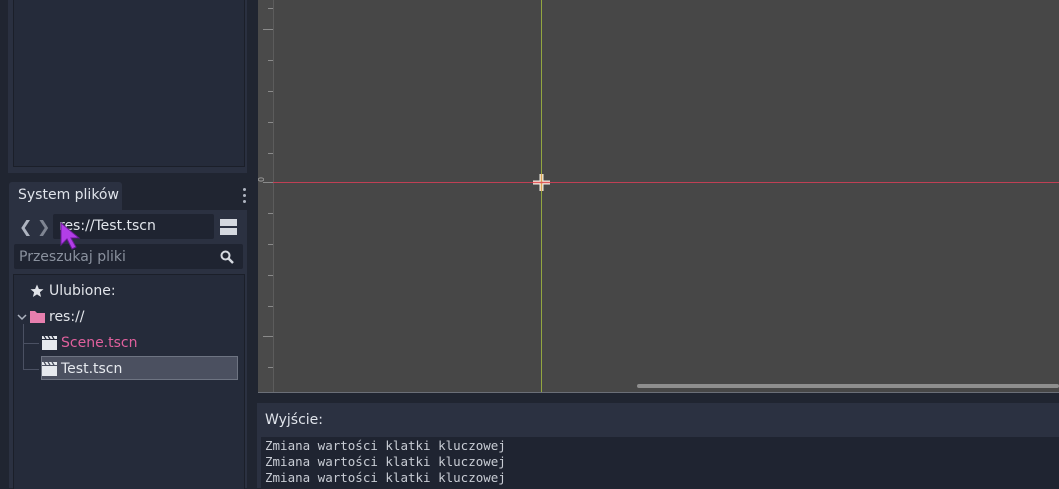 Image resolution: width=1059 pixels, height=489 pixels. What do you see at coordinates (25, 226) in the screenshot?
I see `back-button: ❮` at bounding box center [25, 226].